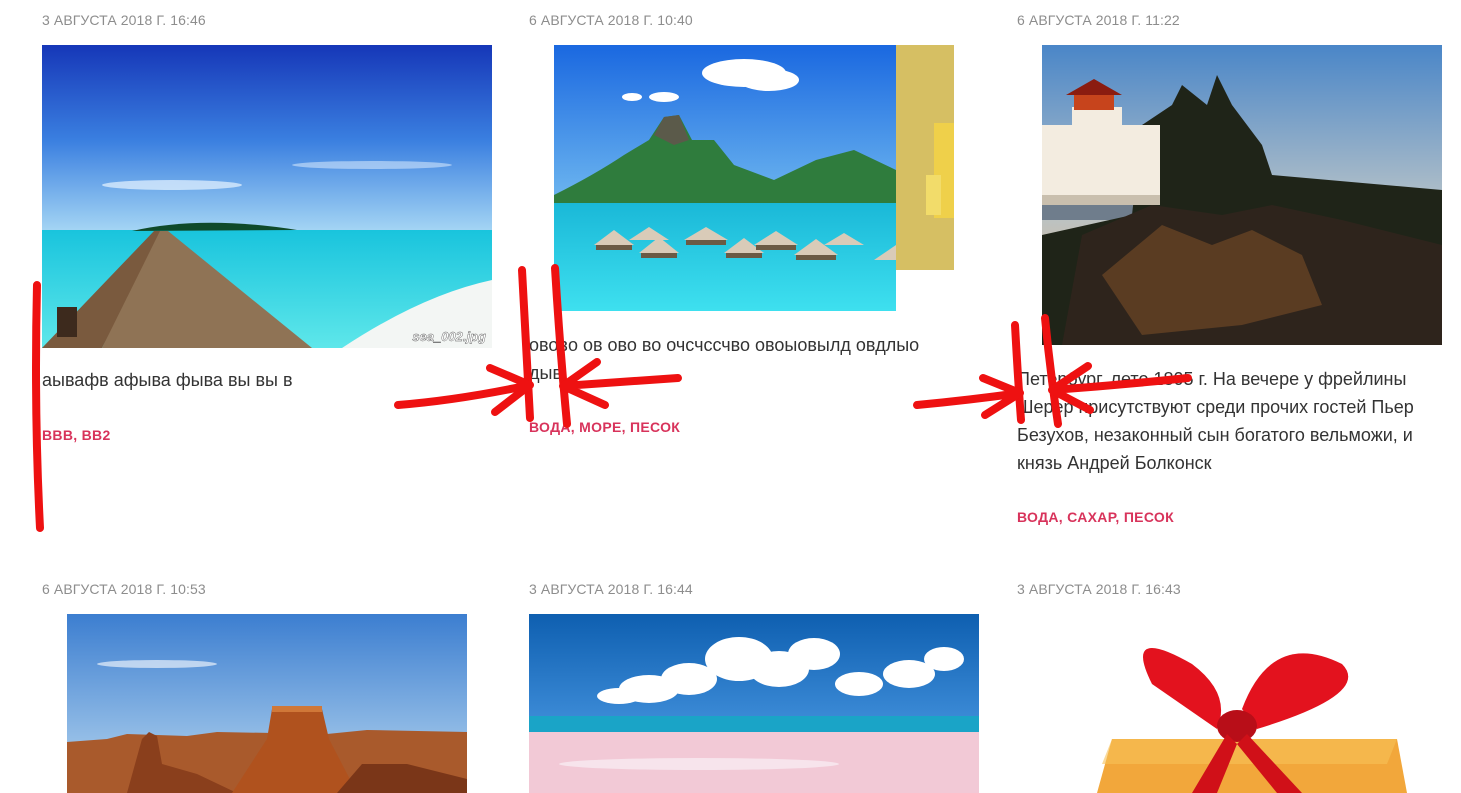  What do you see at coordinates (1242, 703) in the screenshot?
I see `post-image-gift` at bounding box center [1242, 703].